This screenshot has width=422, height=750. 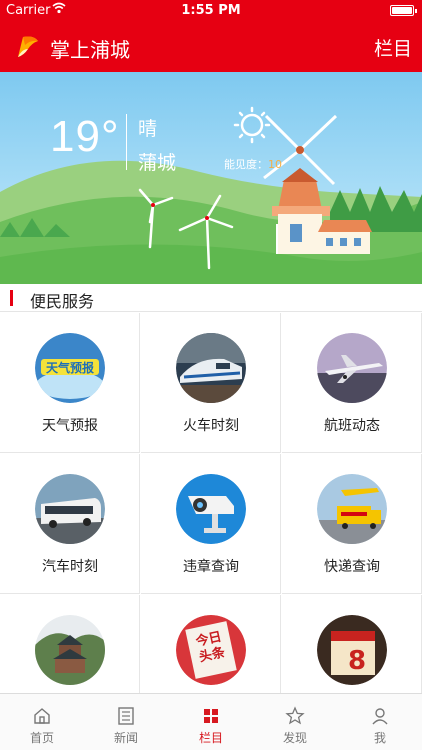 I want to click on tab-home: 首页, so click(x=42, y=722).